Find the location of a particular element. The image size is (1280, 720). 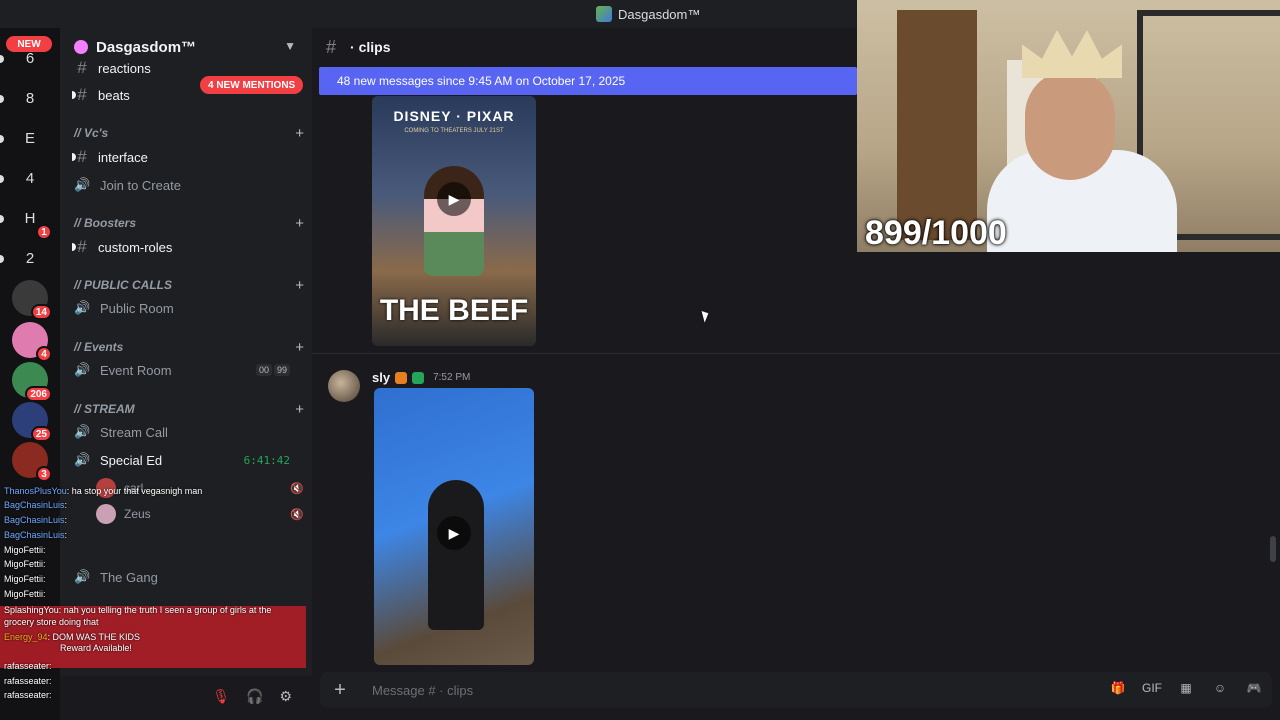

message-input: Message # · clips is located at coordinates (422, 690).